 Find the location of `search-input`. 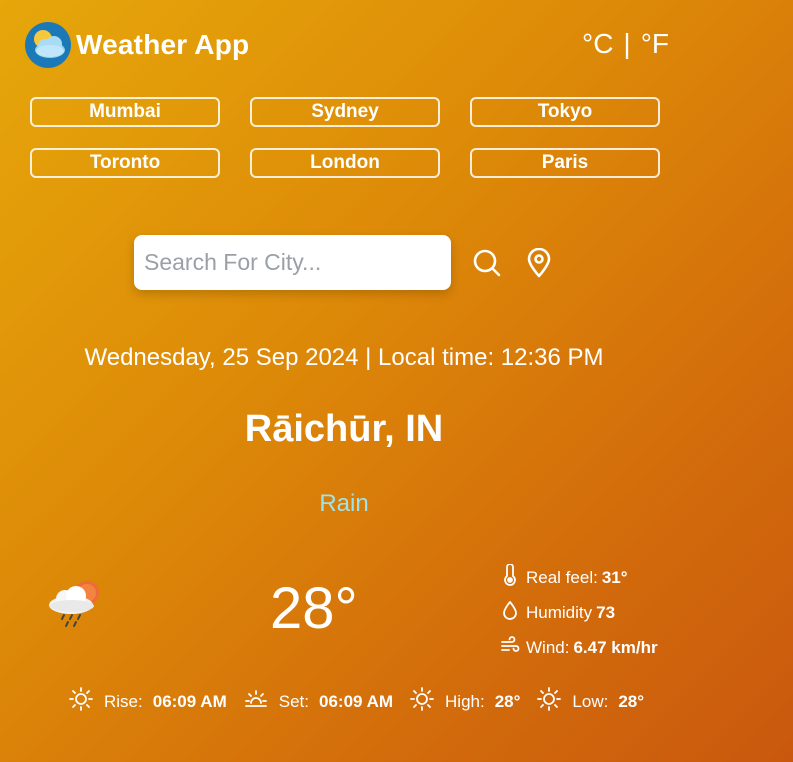

search-input is located at coordinates (292, 262).